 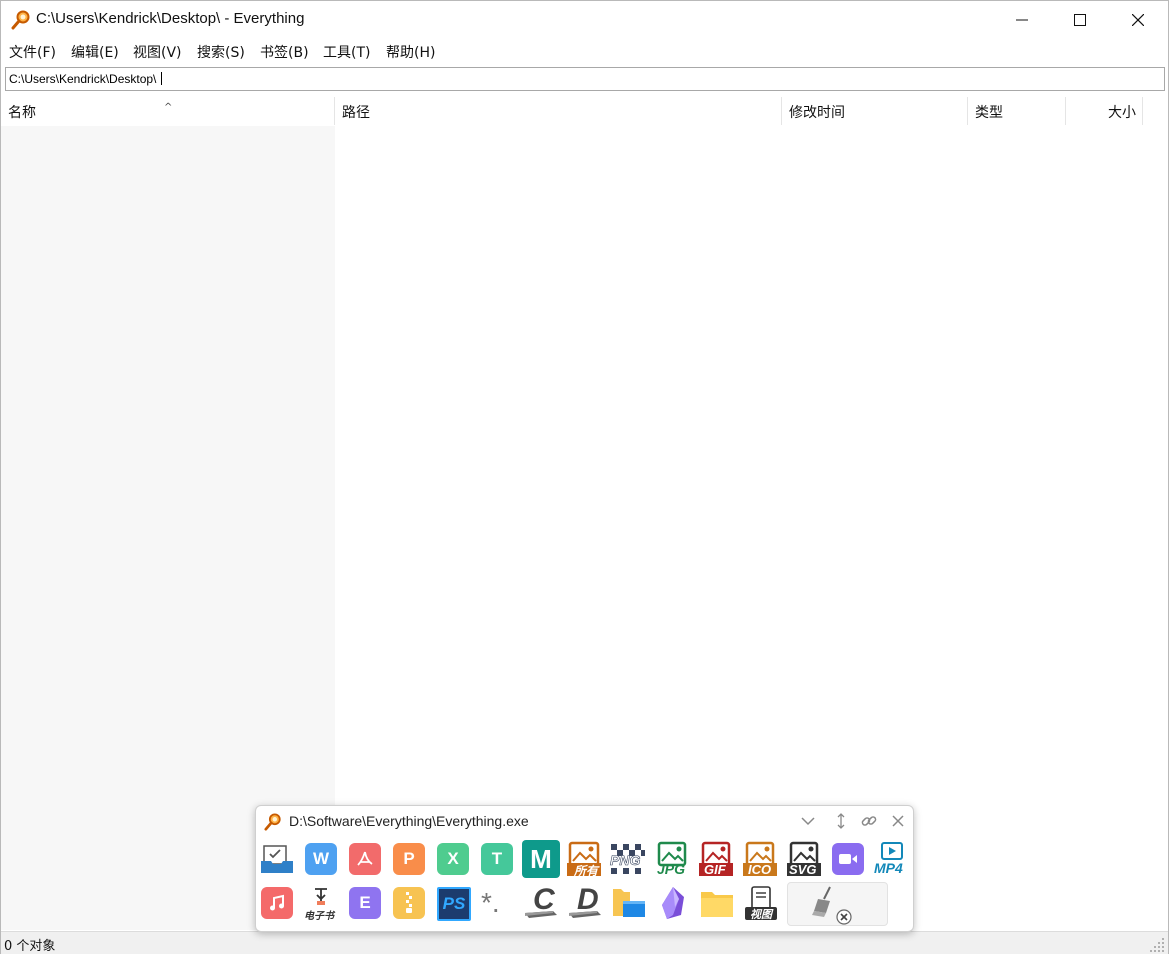 I want to click on asterisk-wildcard-label: *., so click(x=490, y=902).